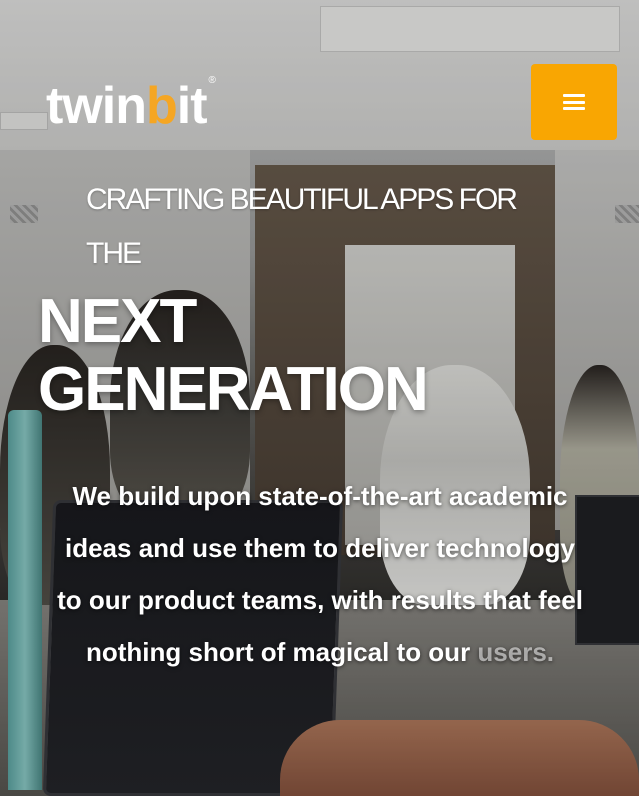  I want to click on logo-registered-mark: ®, so click(212, 80).